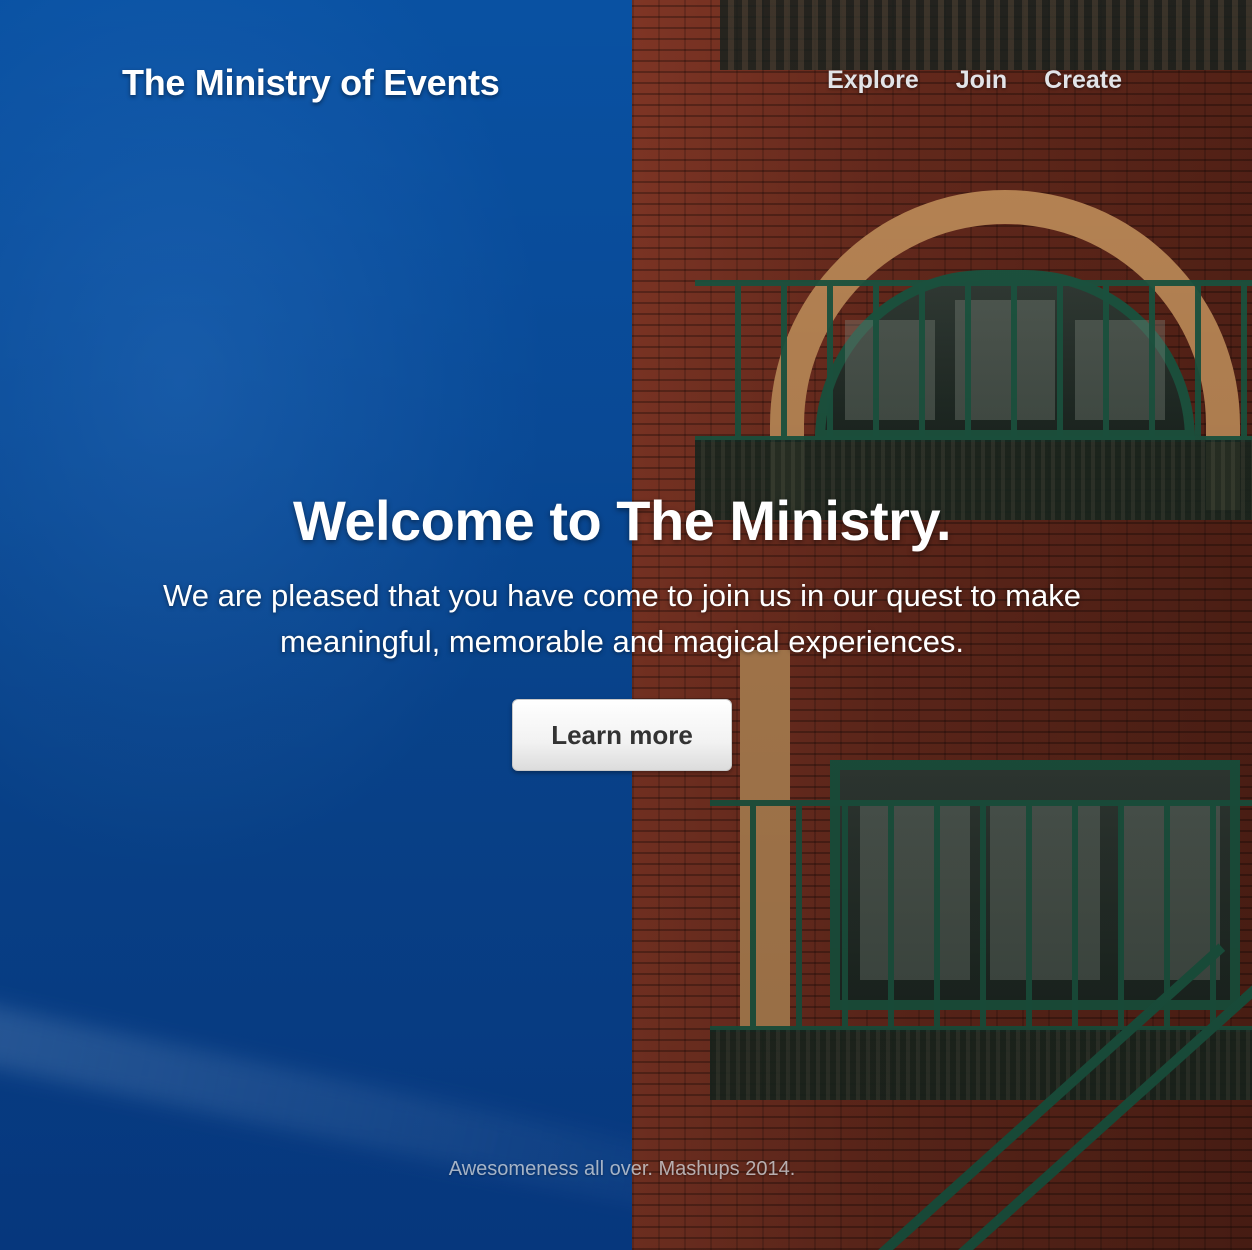 This screenshot has width=1252, height=1250. I want to click on nav-link-create: Create, so click(1083, 80).